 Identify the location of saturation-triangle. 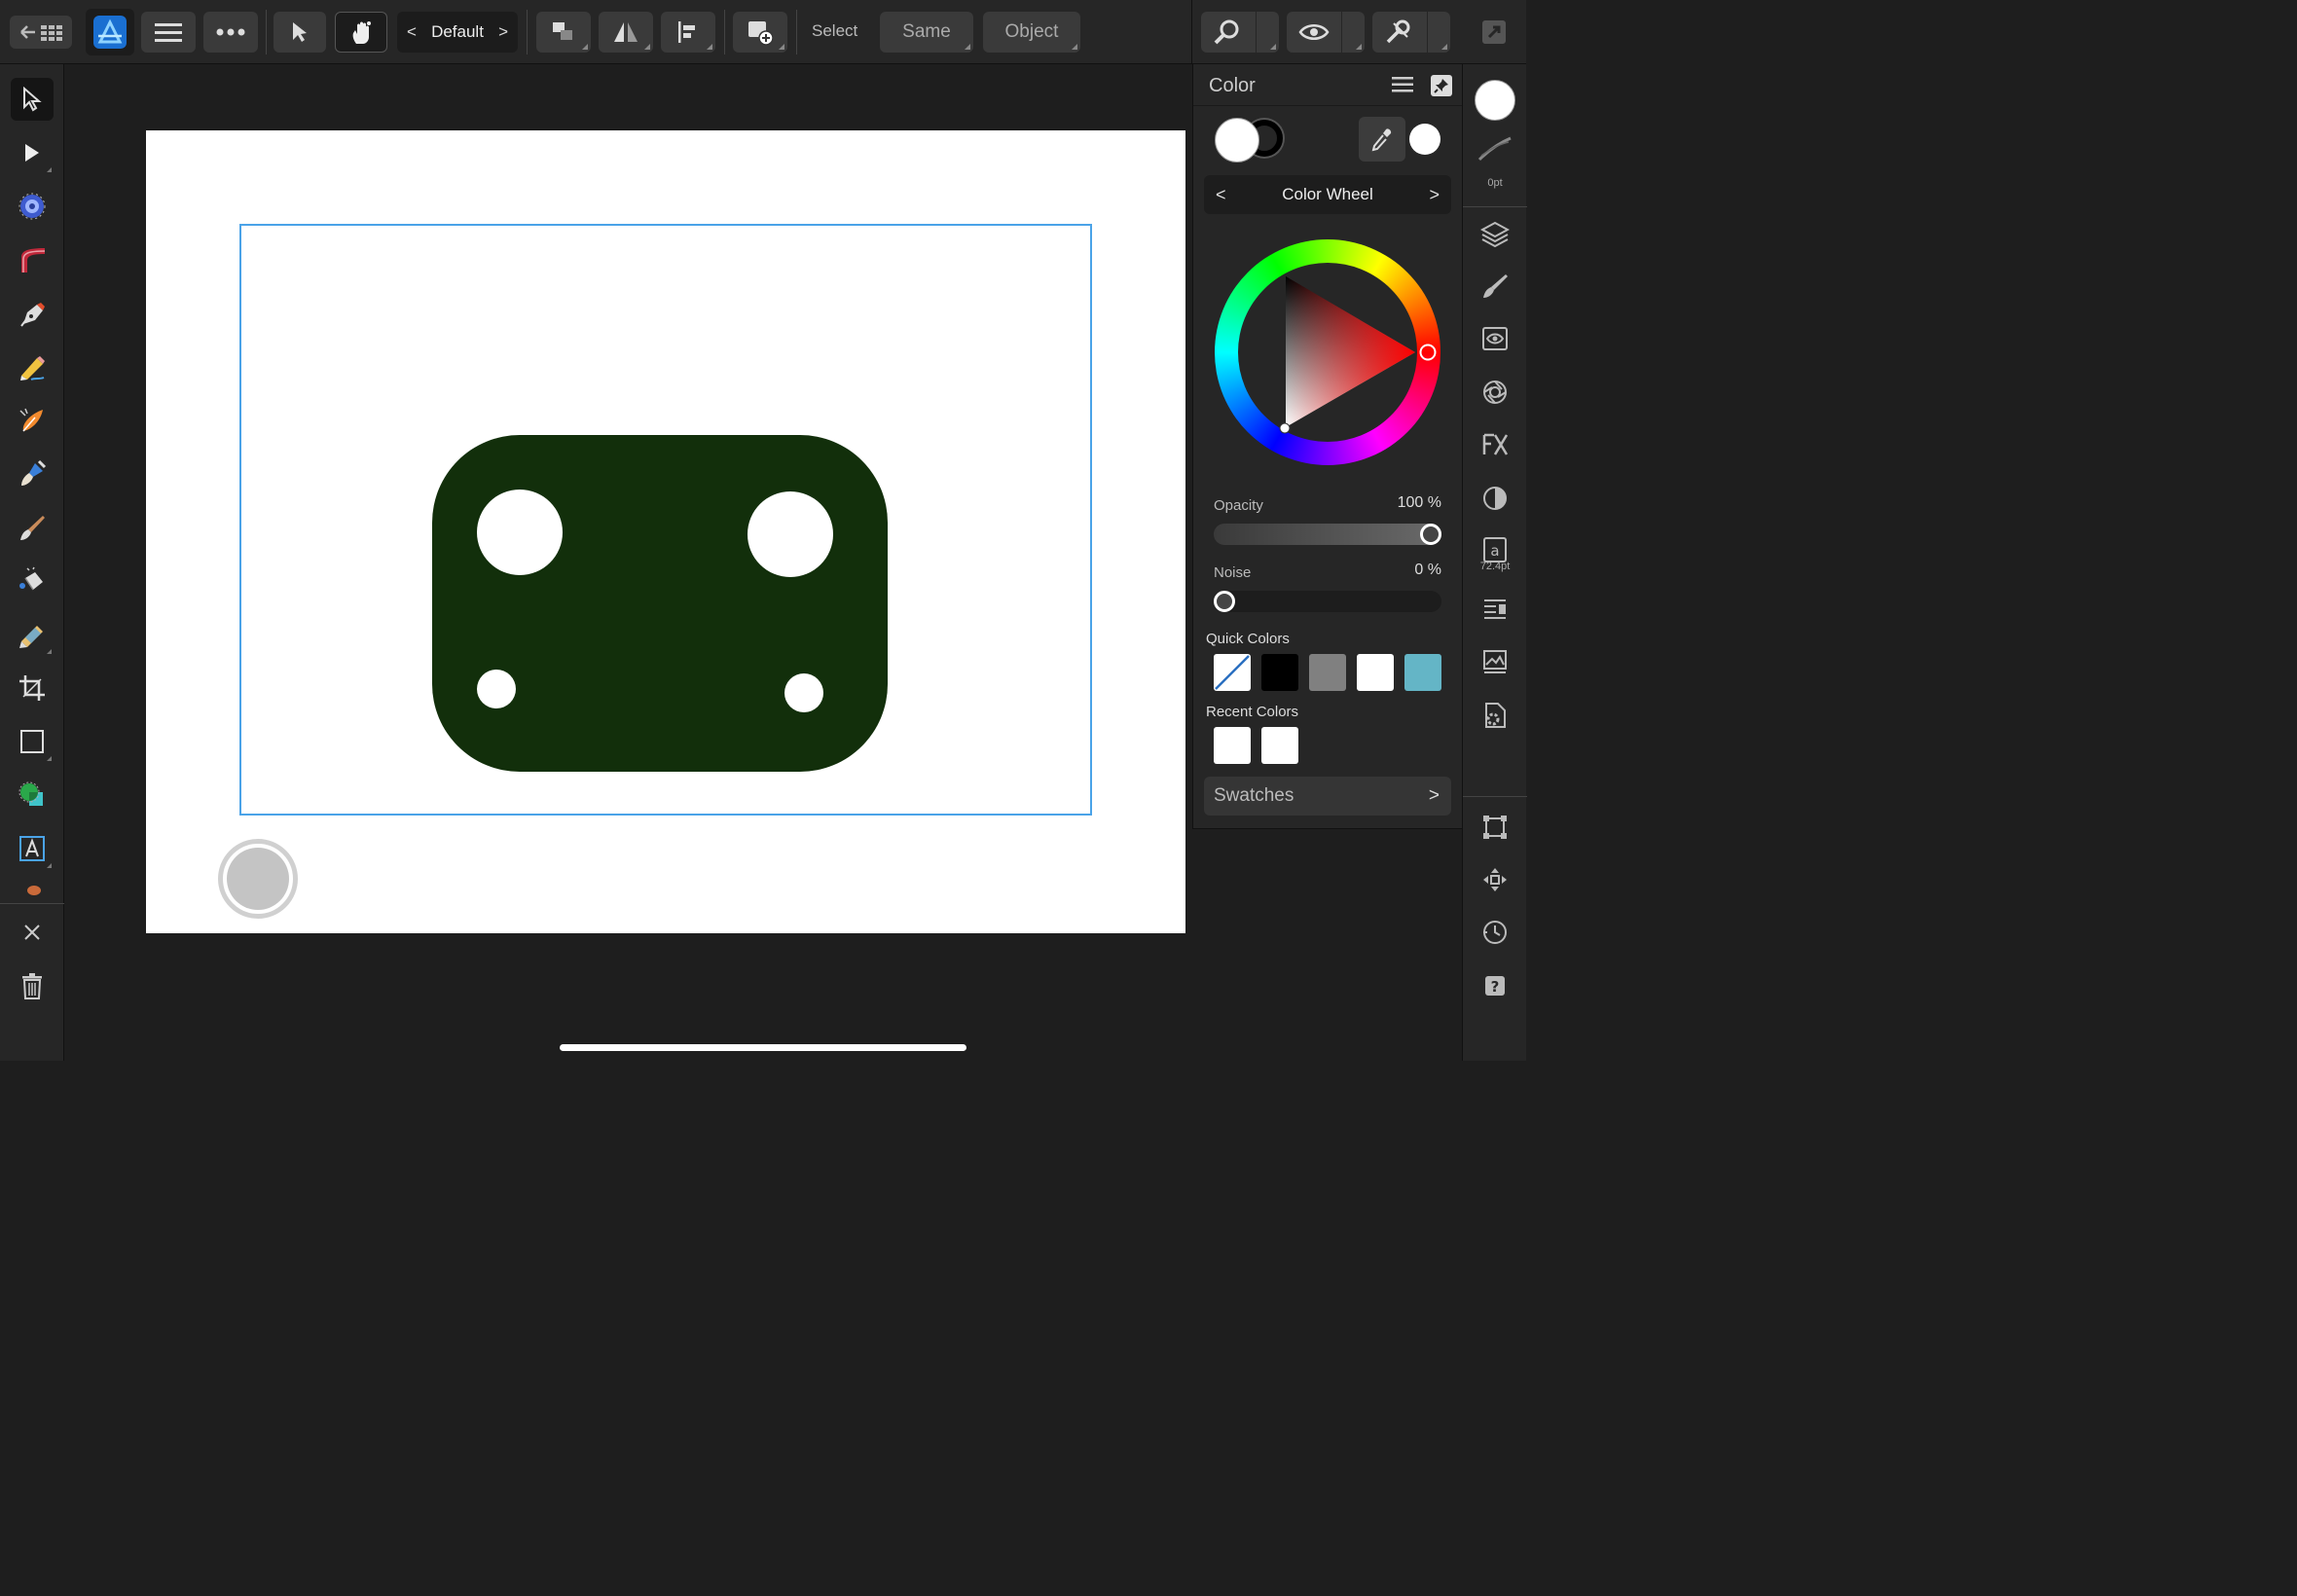
(1327, 352).